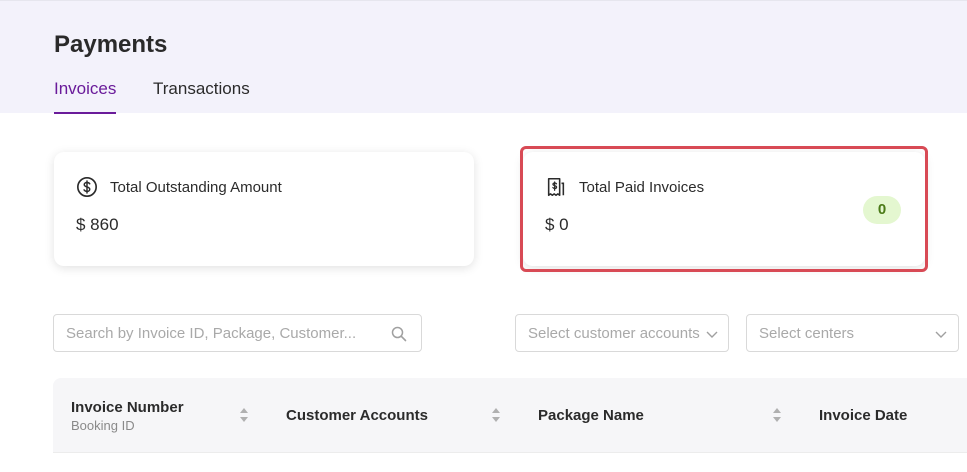 Image resolution: width=967 pixels, height=472 pixels. Describe the element at coordinates (196, 187) in the screenshot. I see `outstanding-label: Total Outstanding Amount` at that location.